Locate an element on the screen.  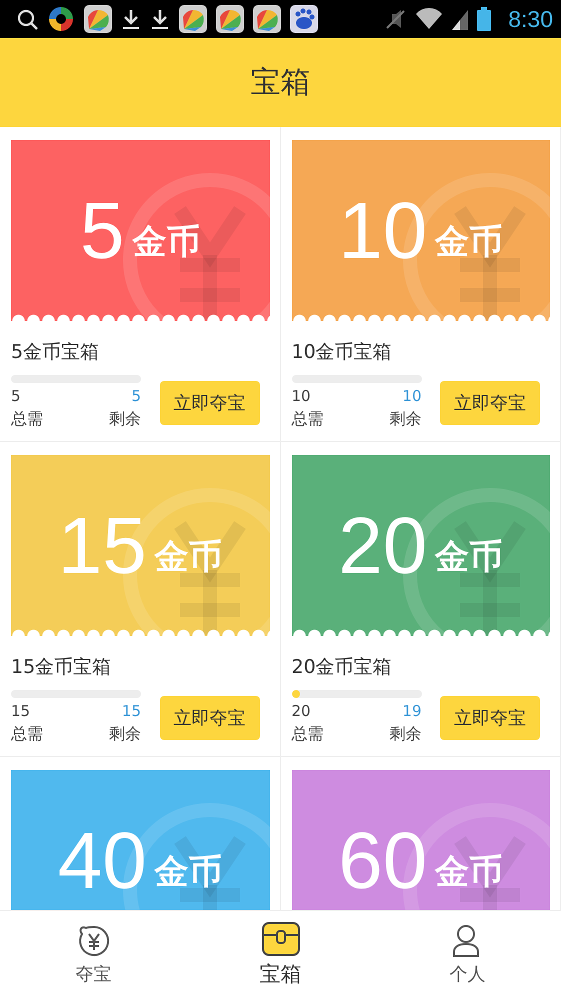
total-count: 10 is located at coordinates (301, 396).